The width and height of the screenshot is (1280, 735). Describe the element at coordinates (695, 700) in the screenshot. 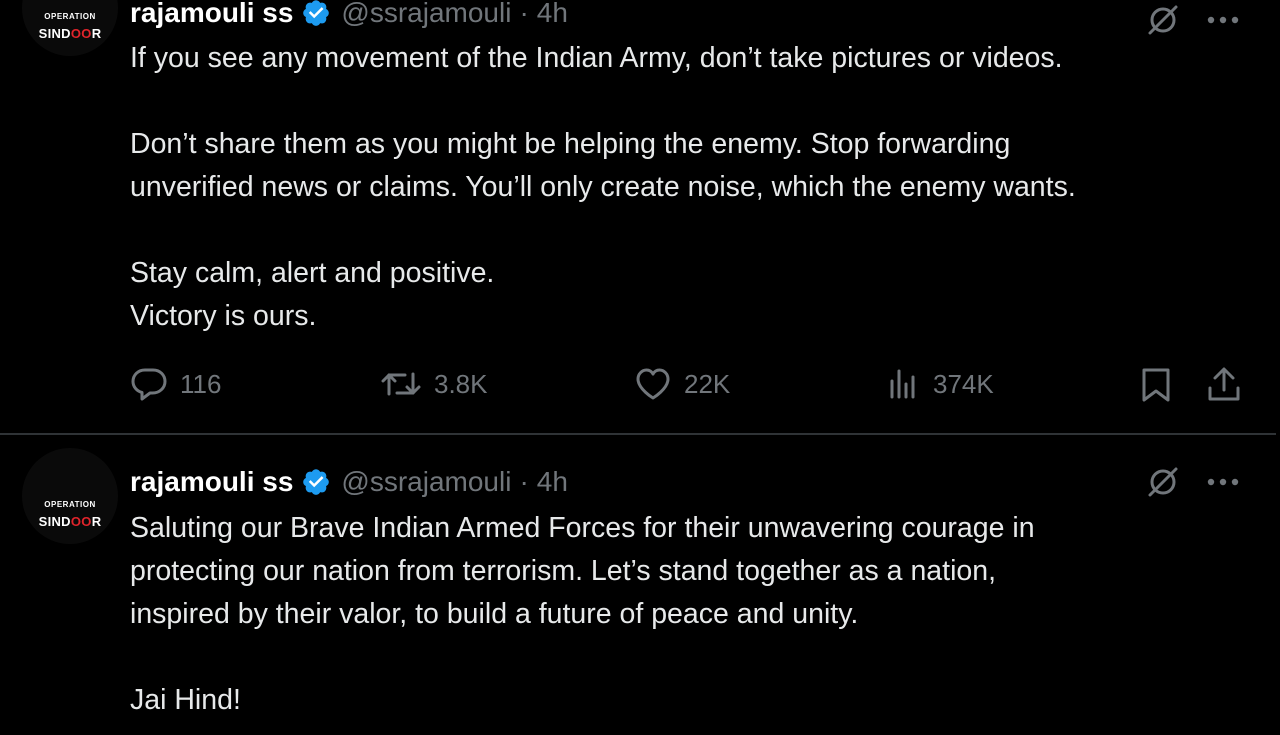

I see `tweet-line: Jai Hind!` at that location.